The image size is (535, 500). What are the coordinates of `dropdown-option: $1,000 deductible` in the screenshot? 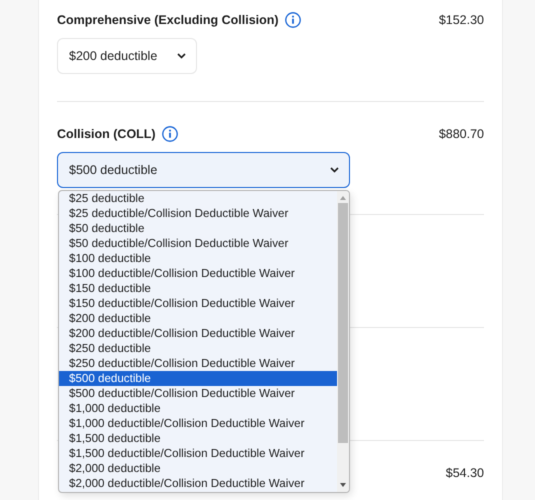 It's located at (198, 408).